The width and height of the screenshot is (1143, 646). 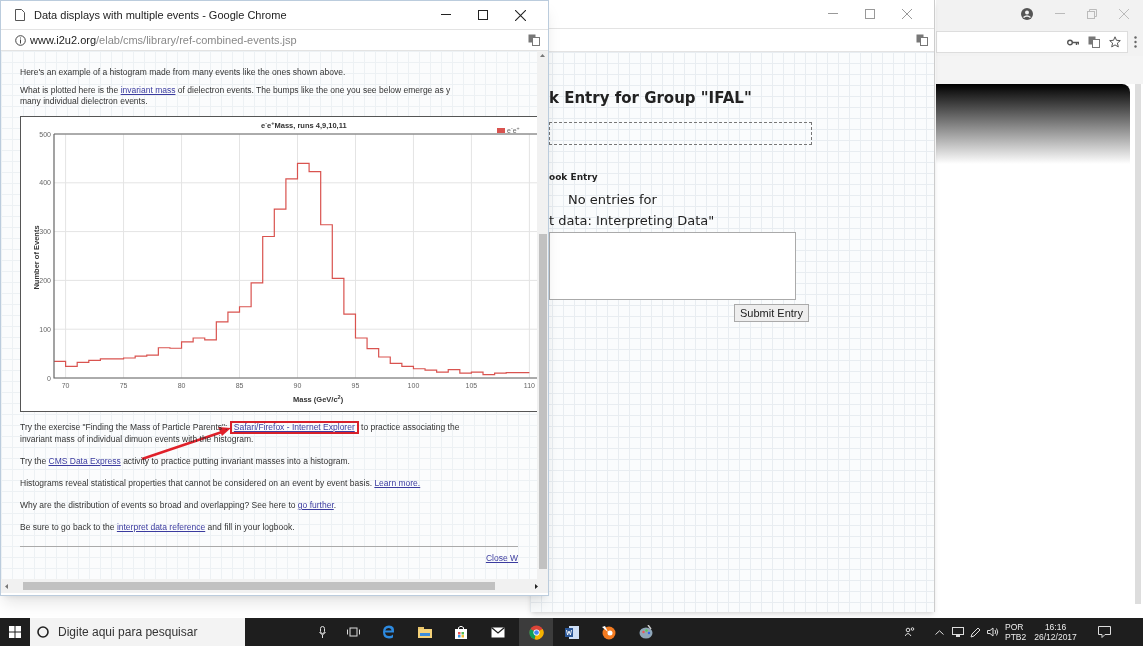 What do you see at coordinates (1032, 42) in the screenshot?
I see `address-bar` at bounding box center [1032, 42].